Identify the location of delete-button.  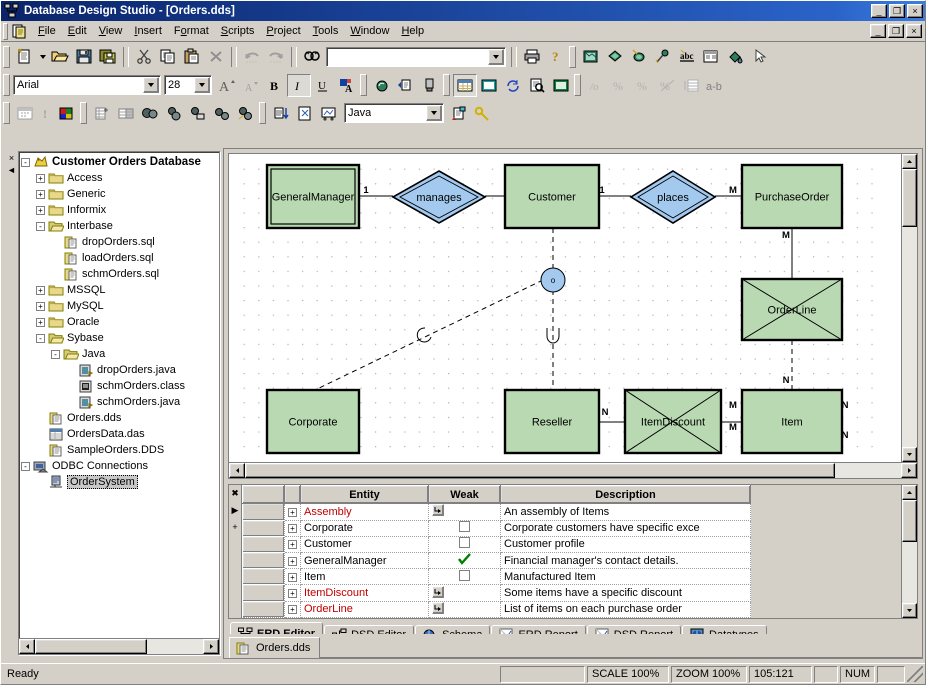
(216, 56).